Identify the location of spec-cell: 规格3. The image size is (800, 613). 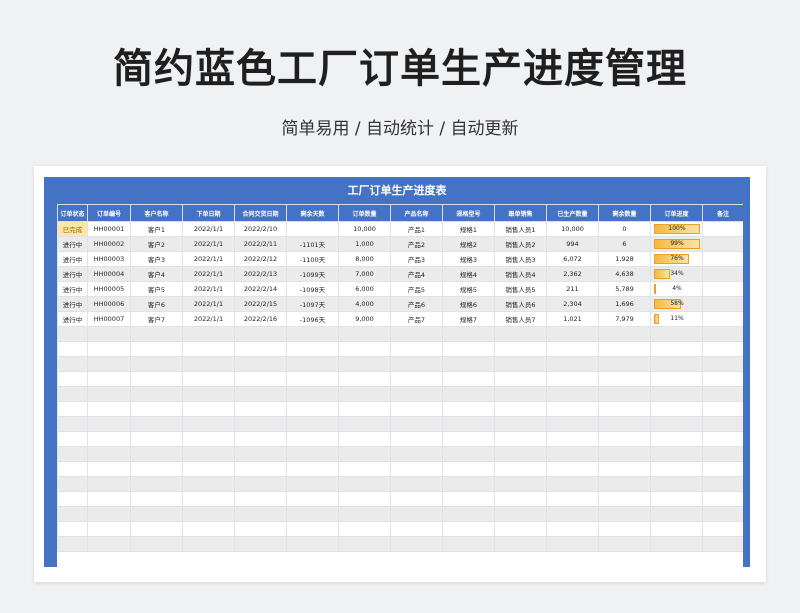
(468, 259).